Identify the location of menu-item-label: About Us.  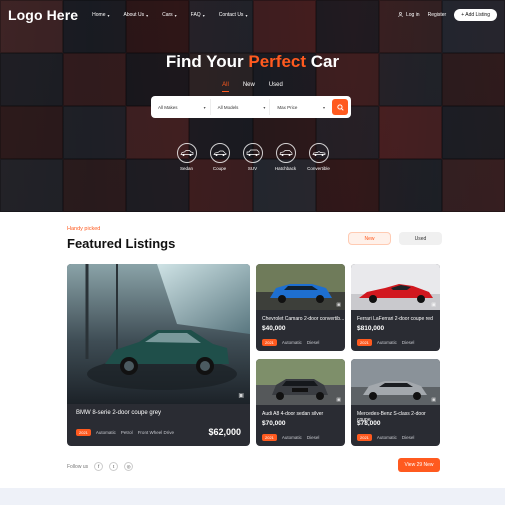
(134, 15).